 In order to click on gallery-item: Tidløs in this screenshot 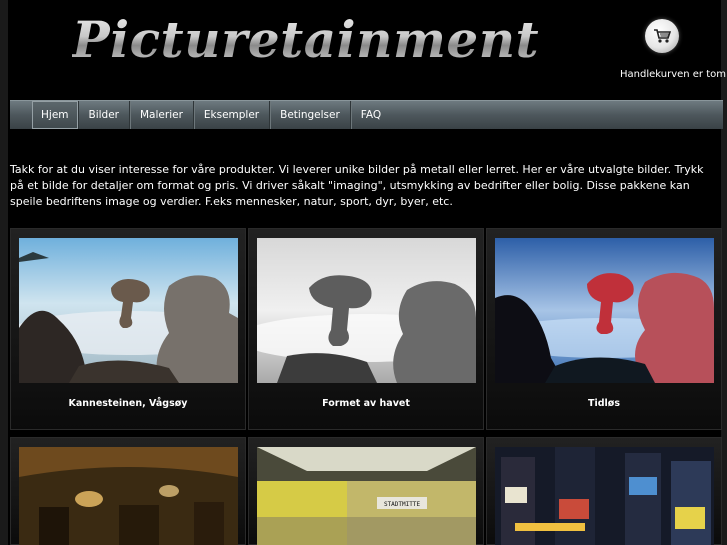, I will do `click(604, 329)`.